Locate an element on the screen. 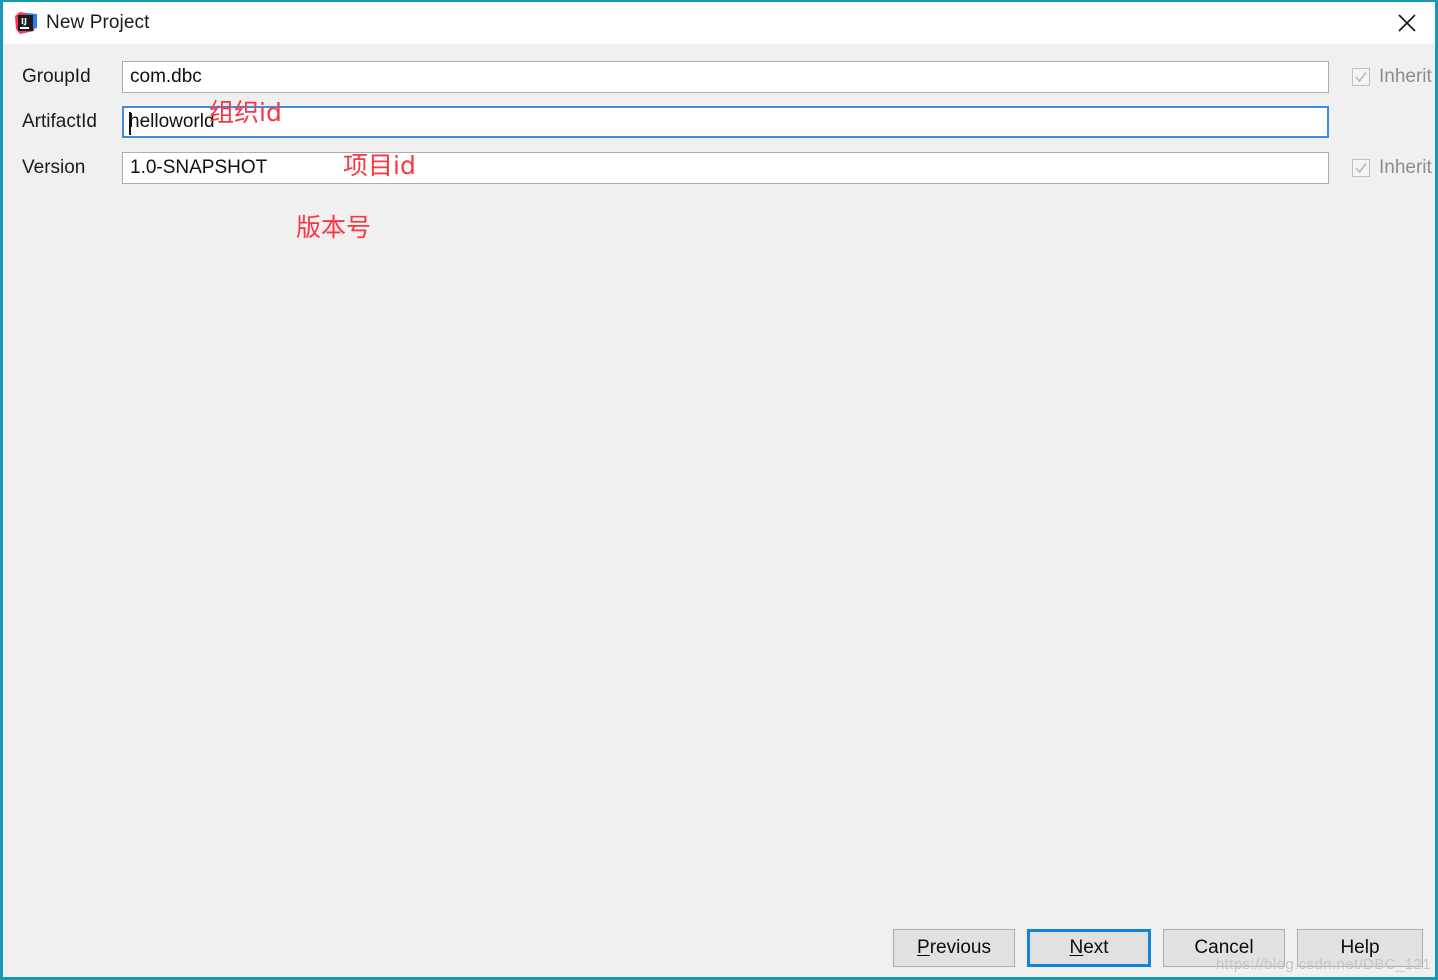 This screenshot has height=980, width=1438. artifactid-label: ArtifactId is located at coordinates (59, 121).